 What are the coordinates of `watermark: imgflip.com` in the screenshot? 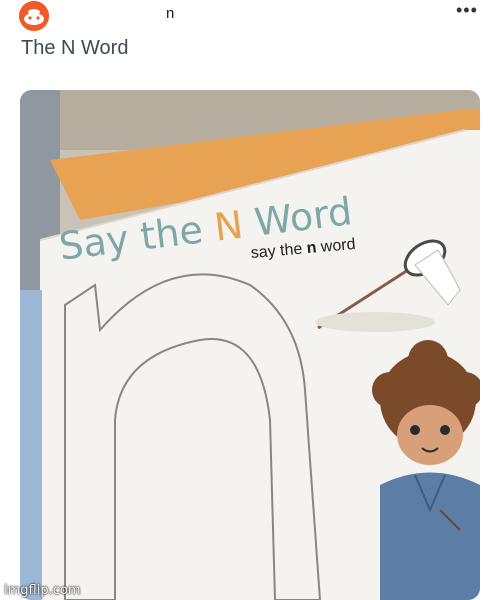 It's located at (42, 590).